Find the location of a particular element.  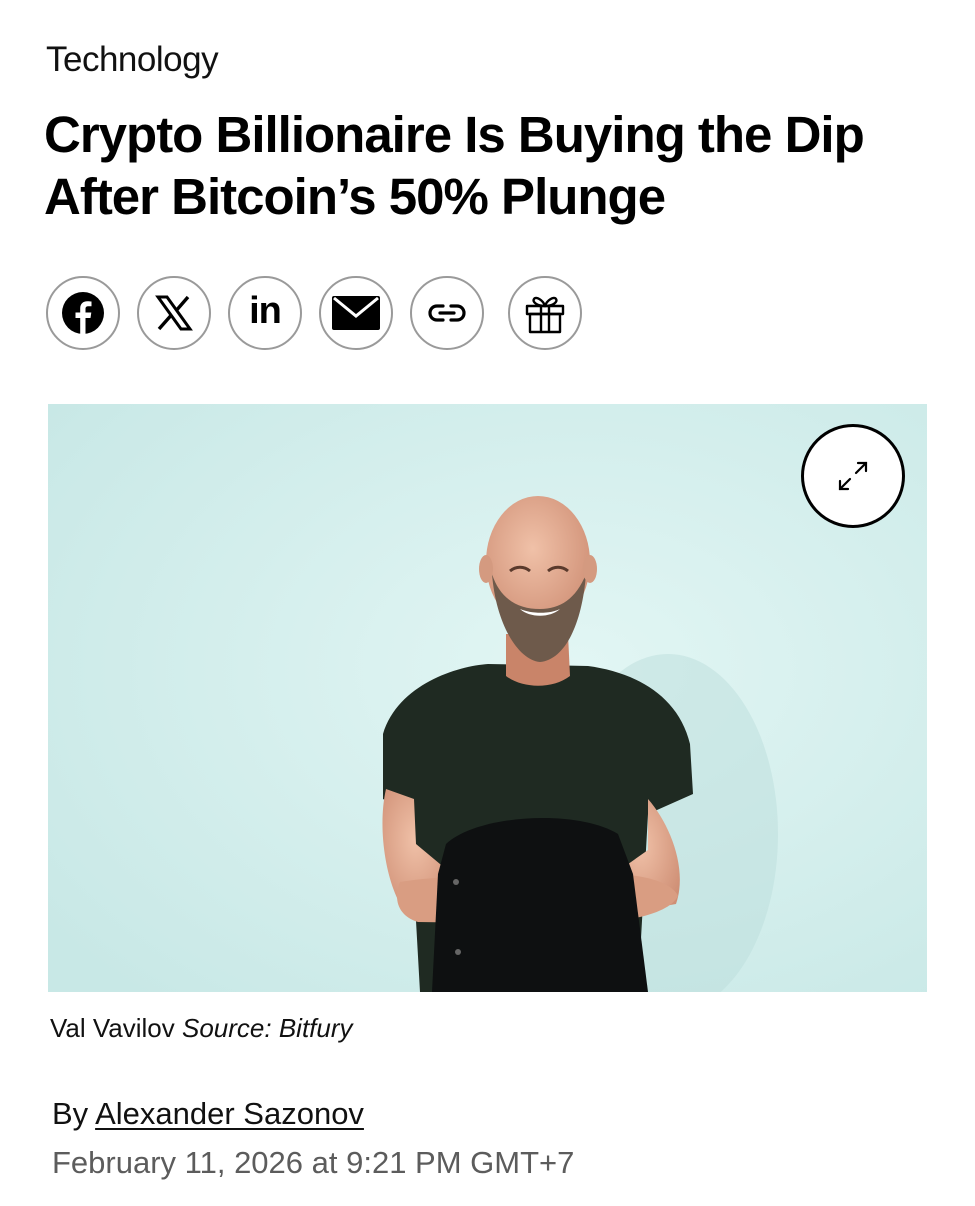

copy-link-button is located at coordinates (447, 313).